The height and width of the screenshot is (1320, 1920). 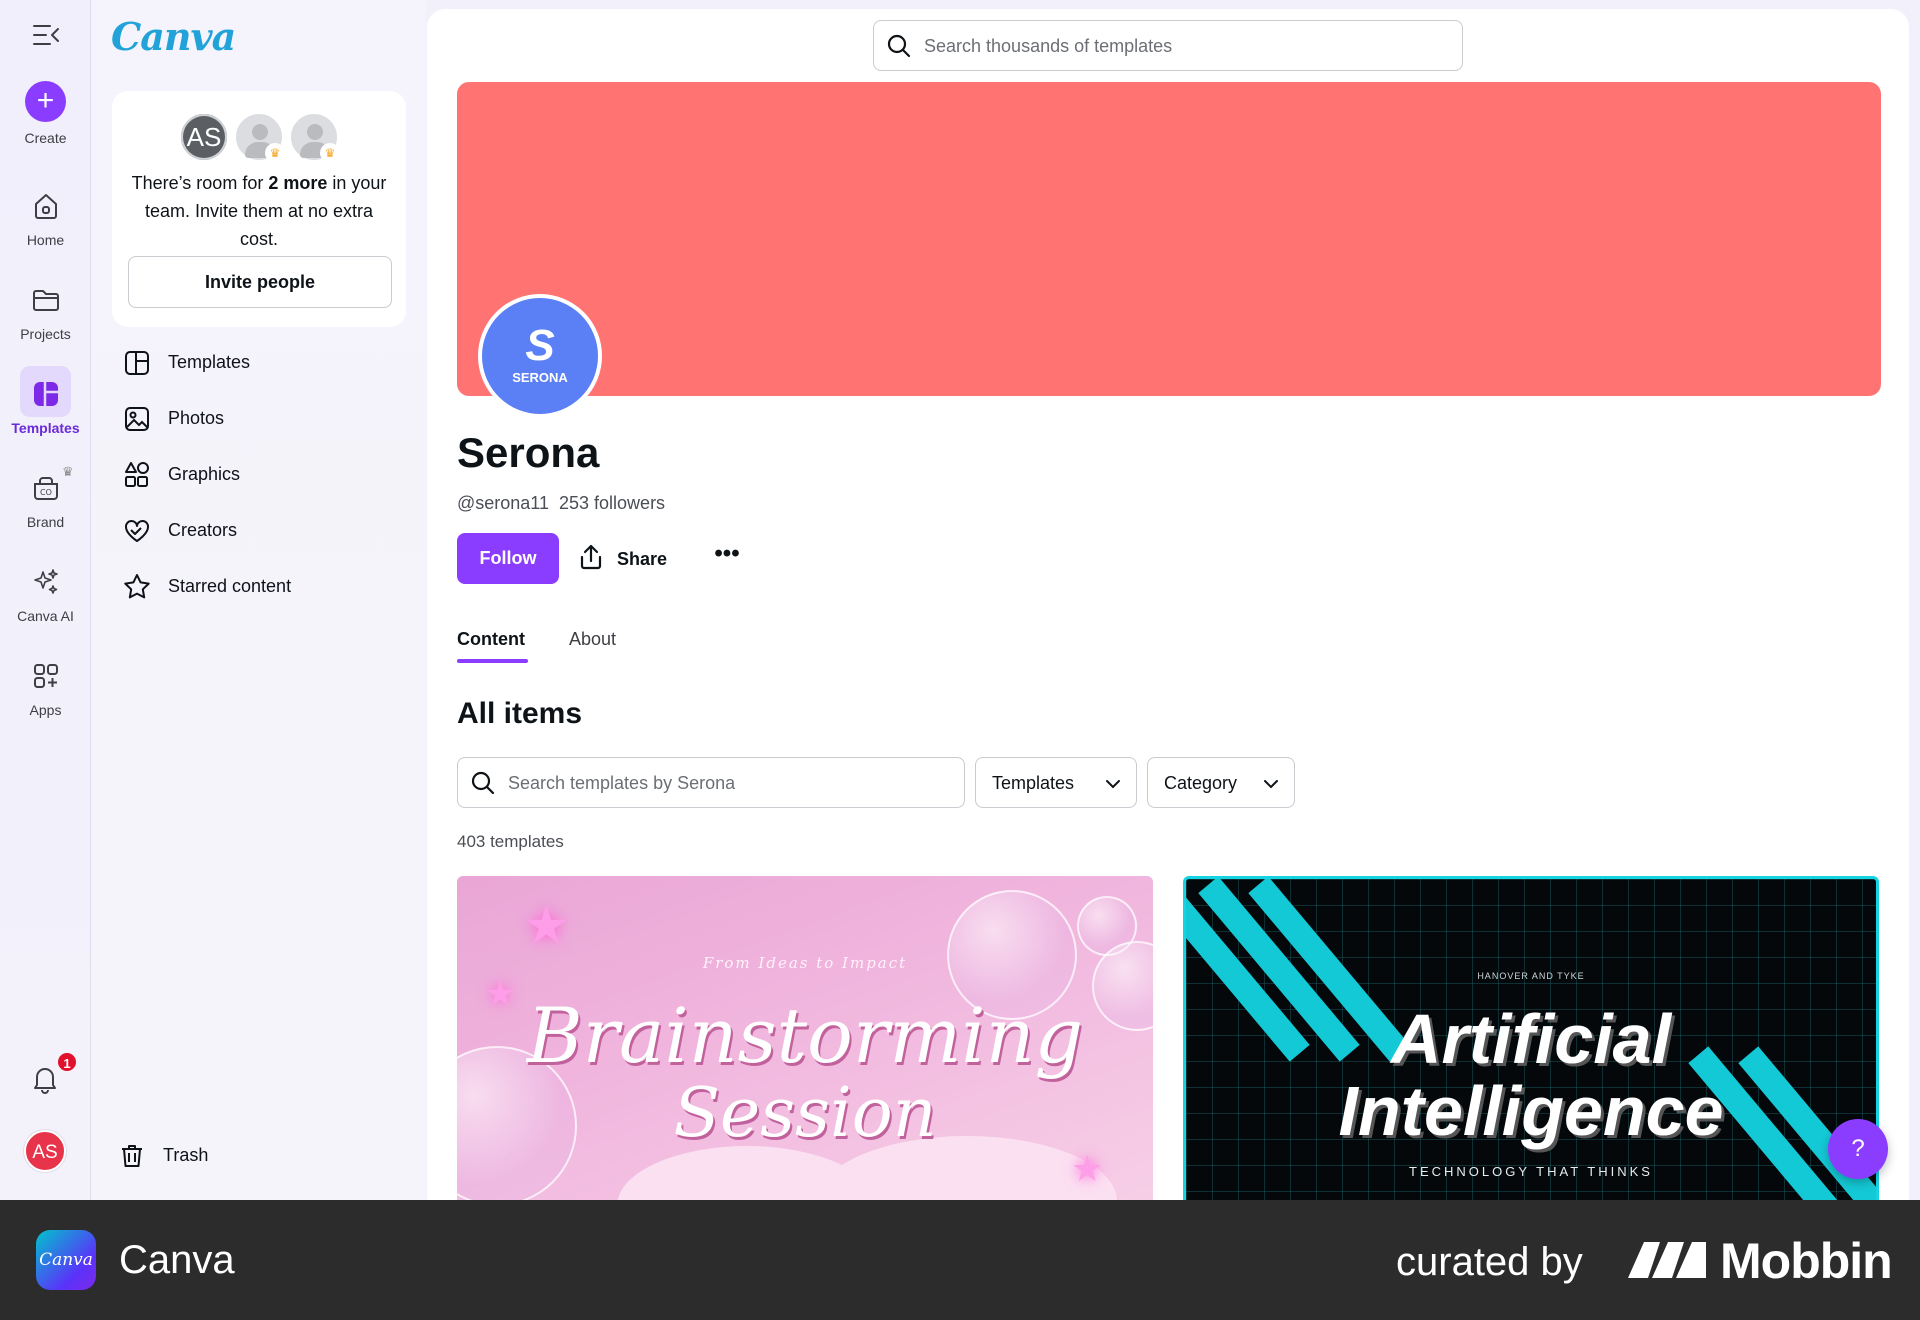 I want to click on card-title-line1: Brainstorming, so click(x=805, y=1035).